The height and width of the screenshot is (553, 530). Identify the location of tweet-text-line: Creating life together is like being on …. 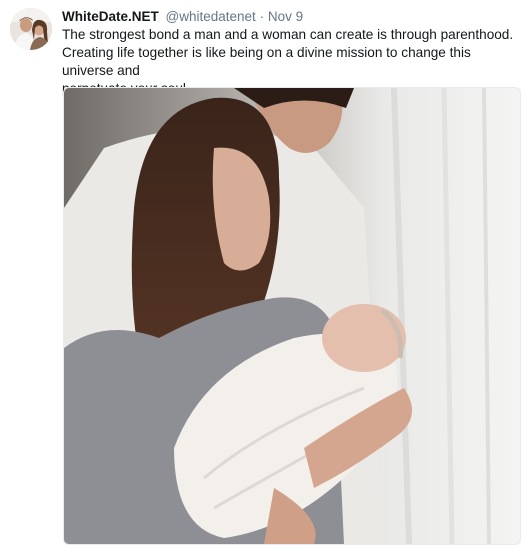
(266, 61).